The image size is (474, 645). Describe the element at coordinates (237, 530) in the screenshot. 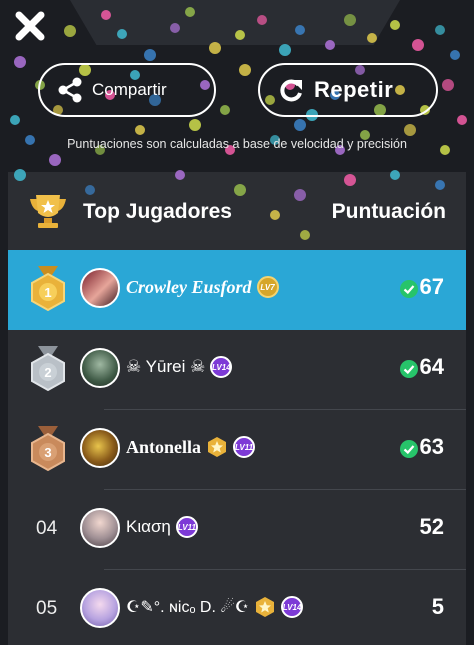

I see `player-row-4: 04 Kιαση LV11 52` at that location.